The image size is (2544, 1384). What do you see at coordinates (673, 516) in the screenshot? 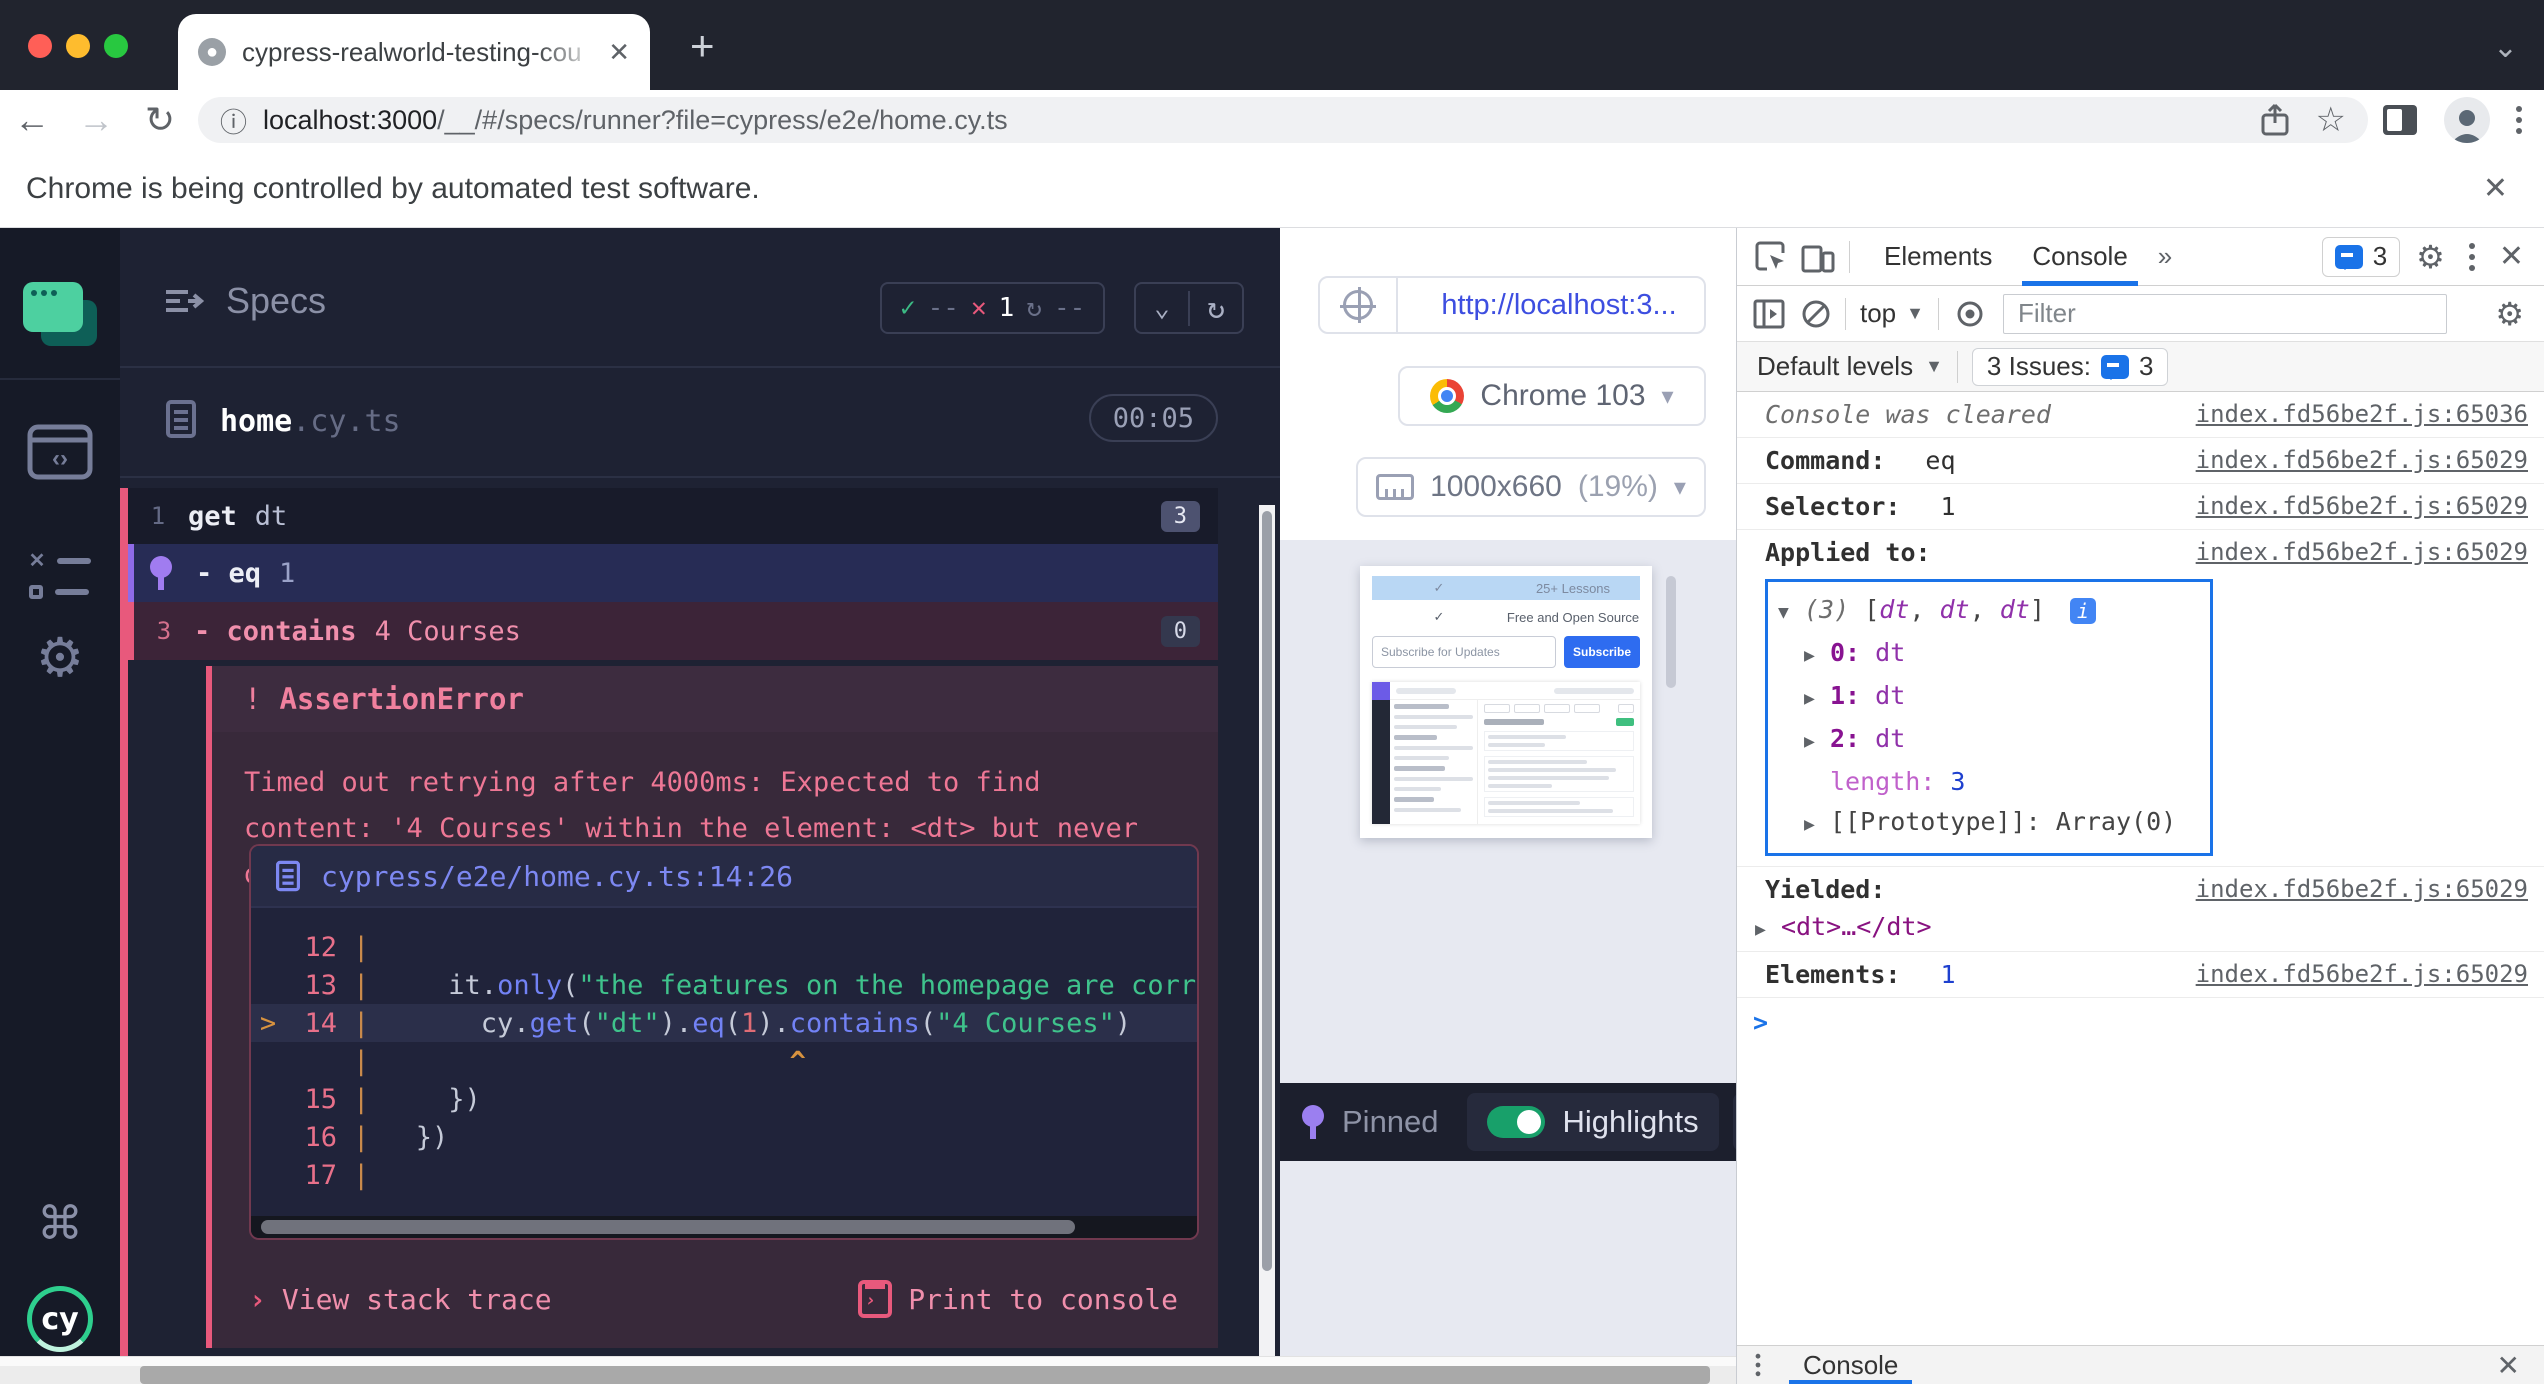
I see `command-row-get: 1 get dt 3` at bounding box center [673, 516].